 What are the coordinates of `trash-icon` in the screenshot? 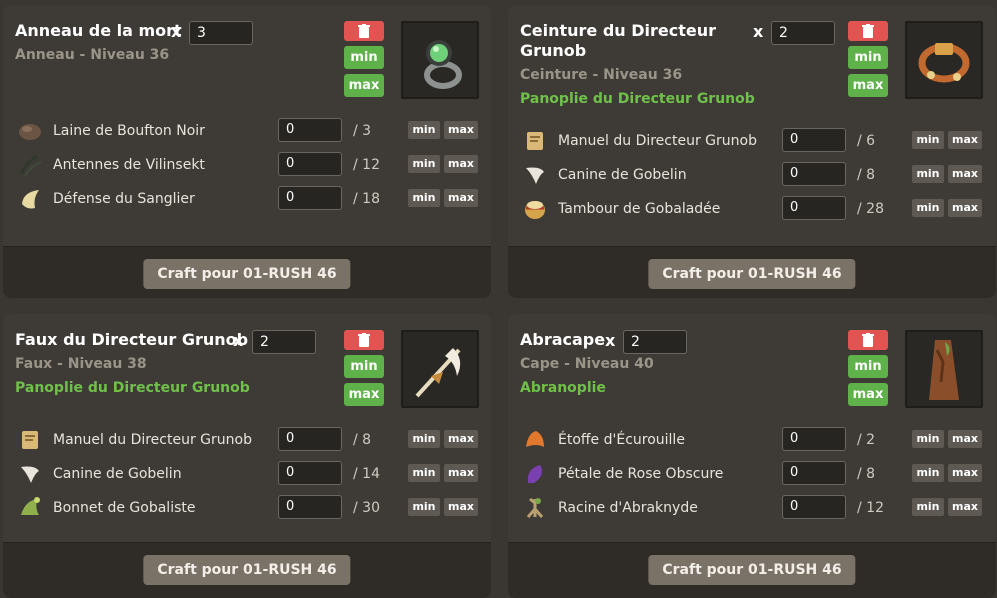 It's located at (364, 340).